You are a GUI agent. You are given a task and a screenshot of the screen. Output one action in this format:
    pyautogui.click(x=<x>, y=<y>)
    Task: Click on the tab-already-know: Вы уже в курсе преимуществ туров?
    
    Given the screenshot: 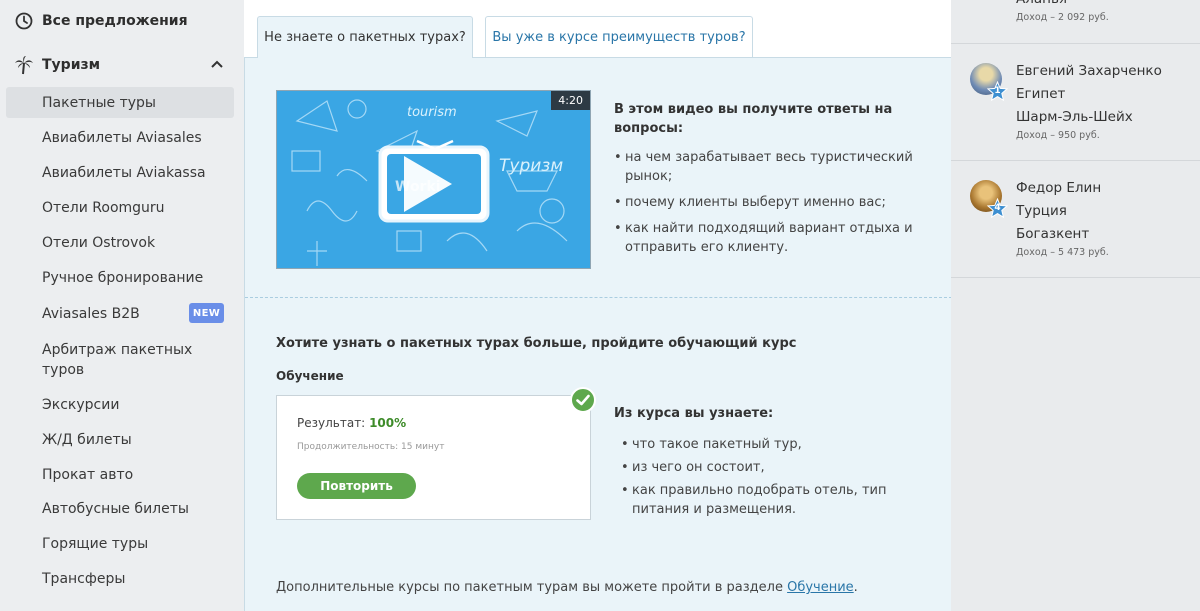 What is the action you would take?
    pyautogui.click(x=619, y=37)
    